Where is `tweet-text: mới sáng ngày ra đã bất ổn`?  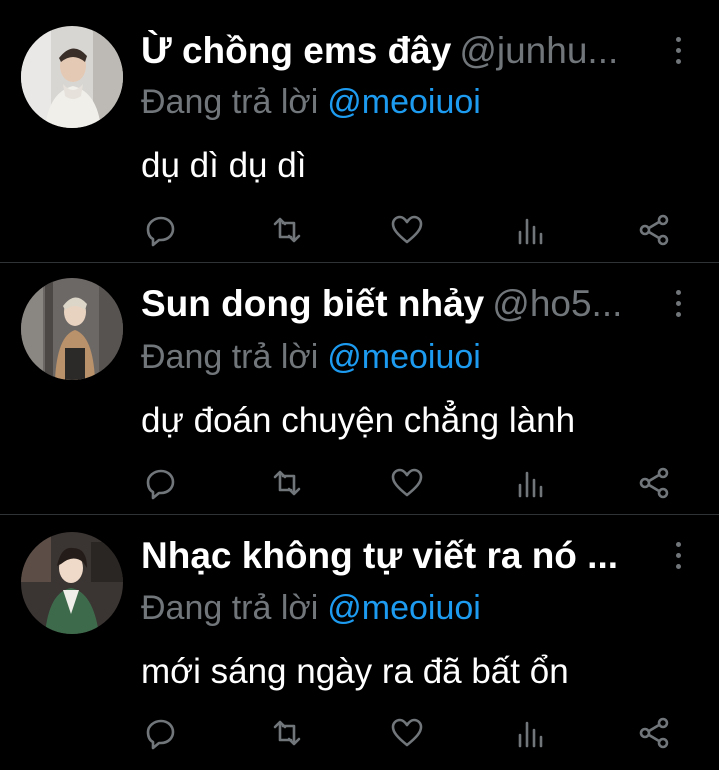 tweet-text: mới sáng ngày ra đã bất ổn is located at coordinates (355, 671).